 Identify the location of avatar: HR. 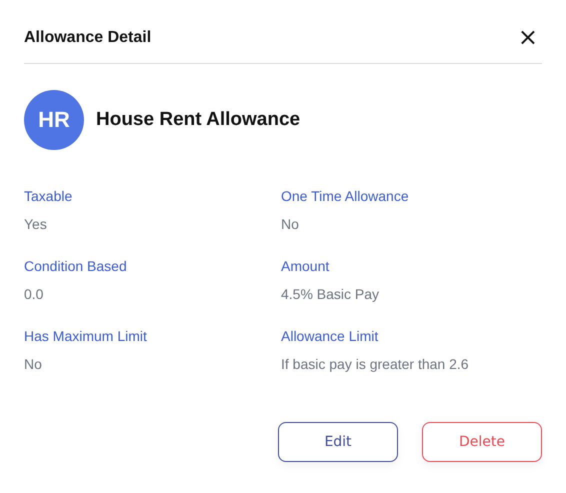
(54, 120).